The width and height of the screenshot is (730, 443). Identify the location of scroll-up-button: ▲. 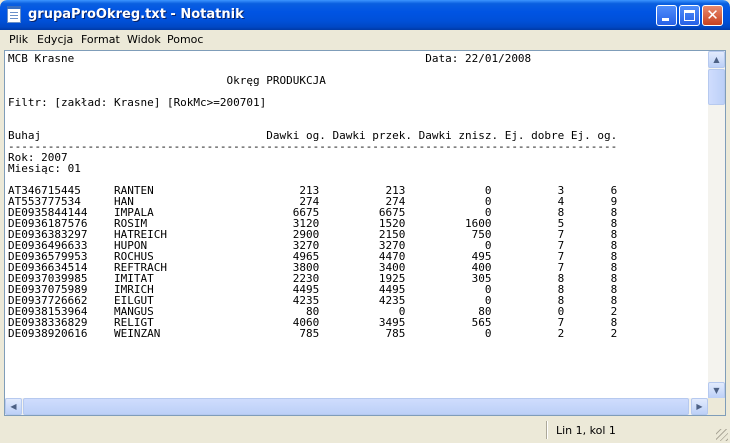
(716, 59).